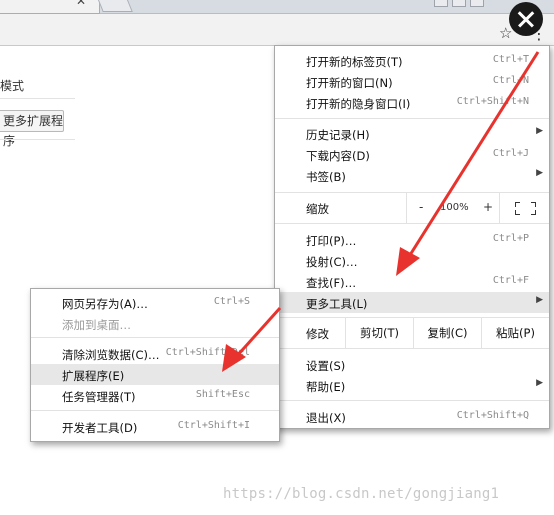  What do you see at coordinates (222, 394) in the screenshot?
I see `menu-item-shortcut: Shift+Esc` at bounding box center [222, 394].